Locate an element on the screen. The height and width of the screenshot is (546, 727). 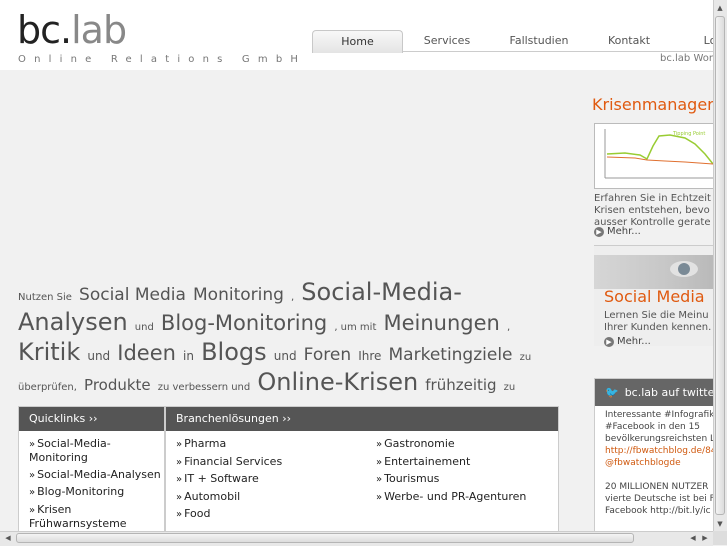
branchen-title: Branchenlösungen ›› is located at coordinates (362, 419).